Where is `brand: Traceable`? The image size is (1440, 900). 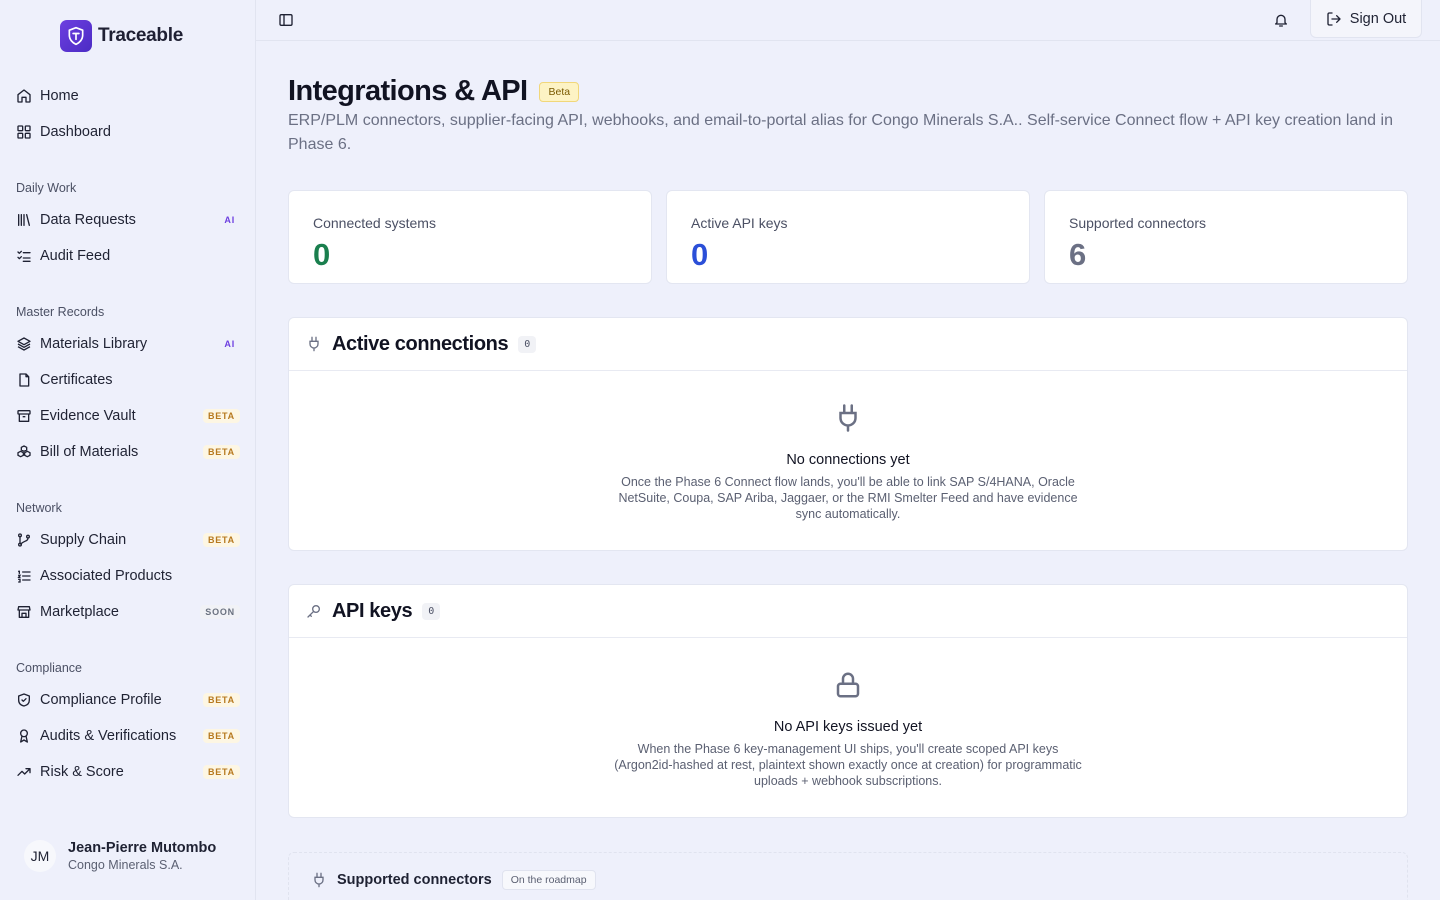 brand: Traceable is located at coordinates (121, 36).